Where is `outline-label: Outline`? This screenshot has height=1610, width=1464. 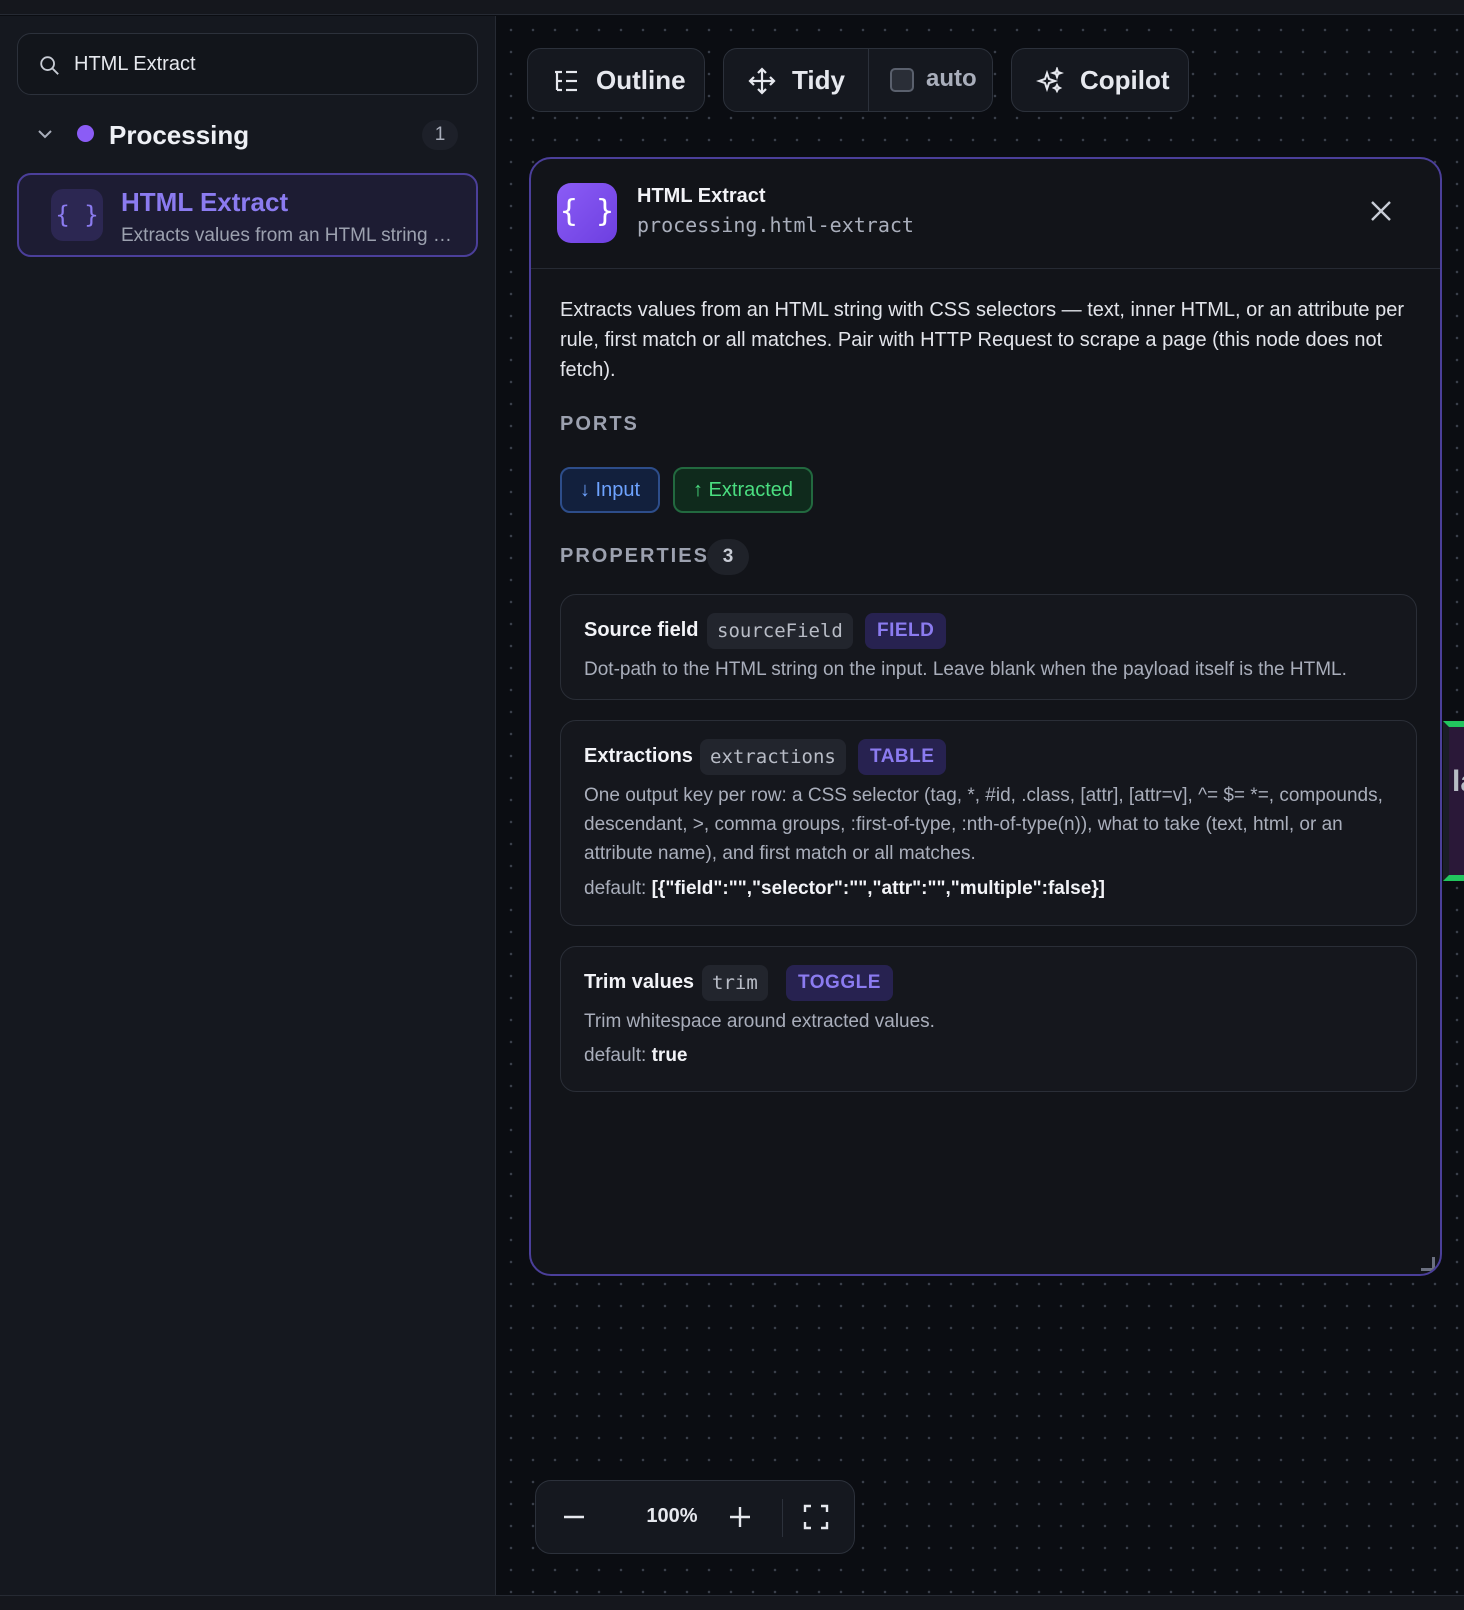 outline-label: Outline is located at coordinates (641, 80).